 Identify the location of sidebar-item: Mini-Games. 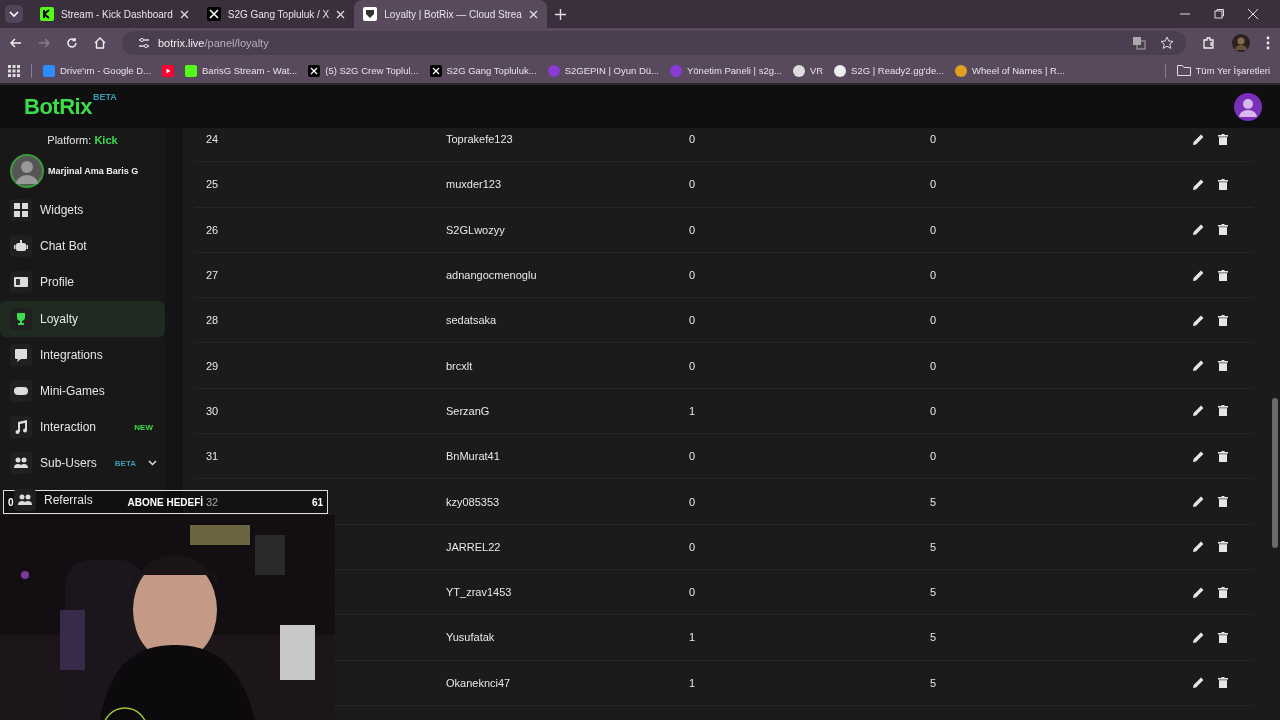
(82, 391).